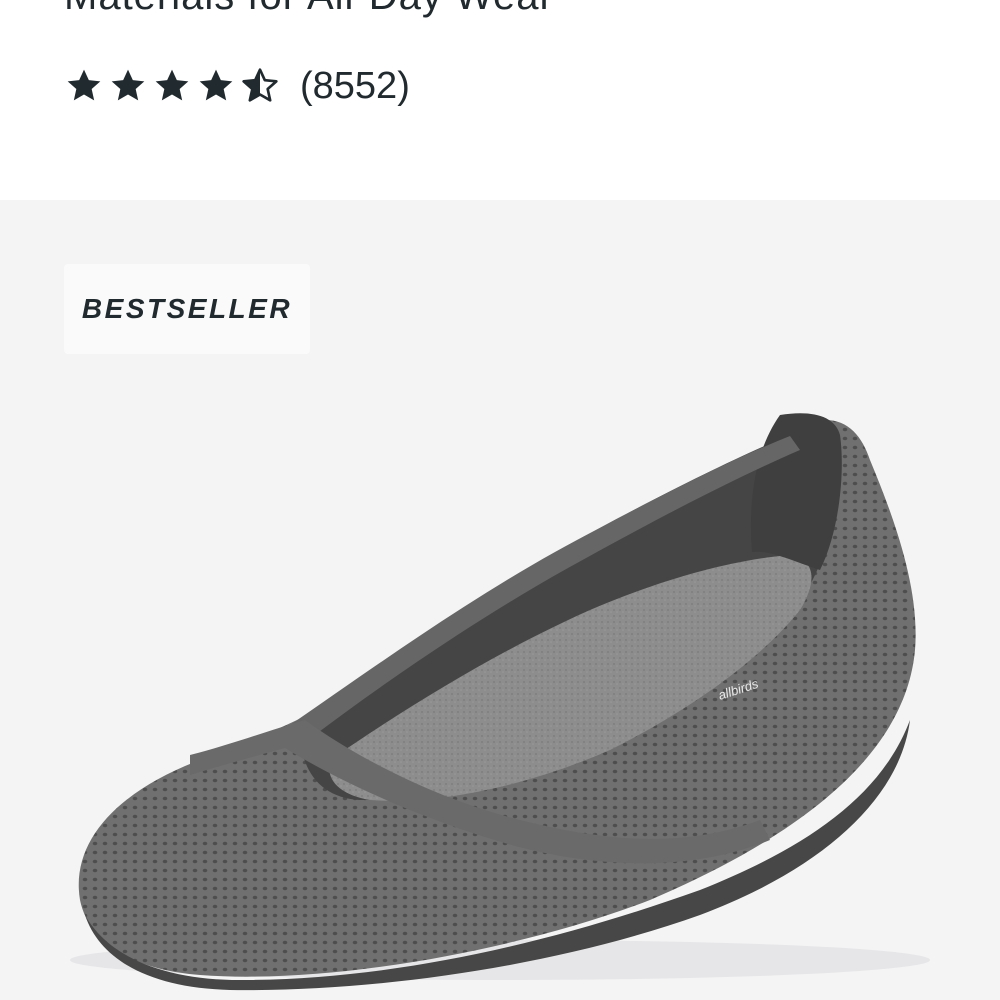 This screenshot has width=1000, height=1000. I want to click on bestseller-badge: BESTSELLER, so click(187, 309).